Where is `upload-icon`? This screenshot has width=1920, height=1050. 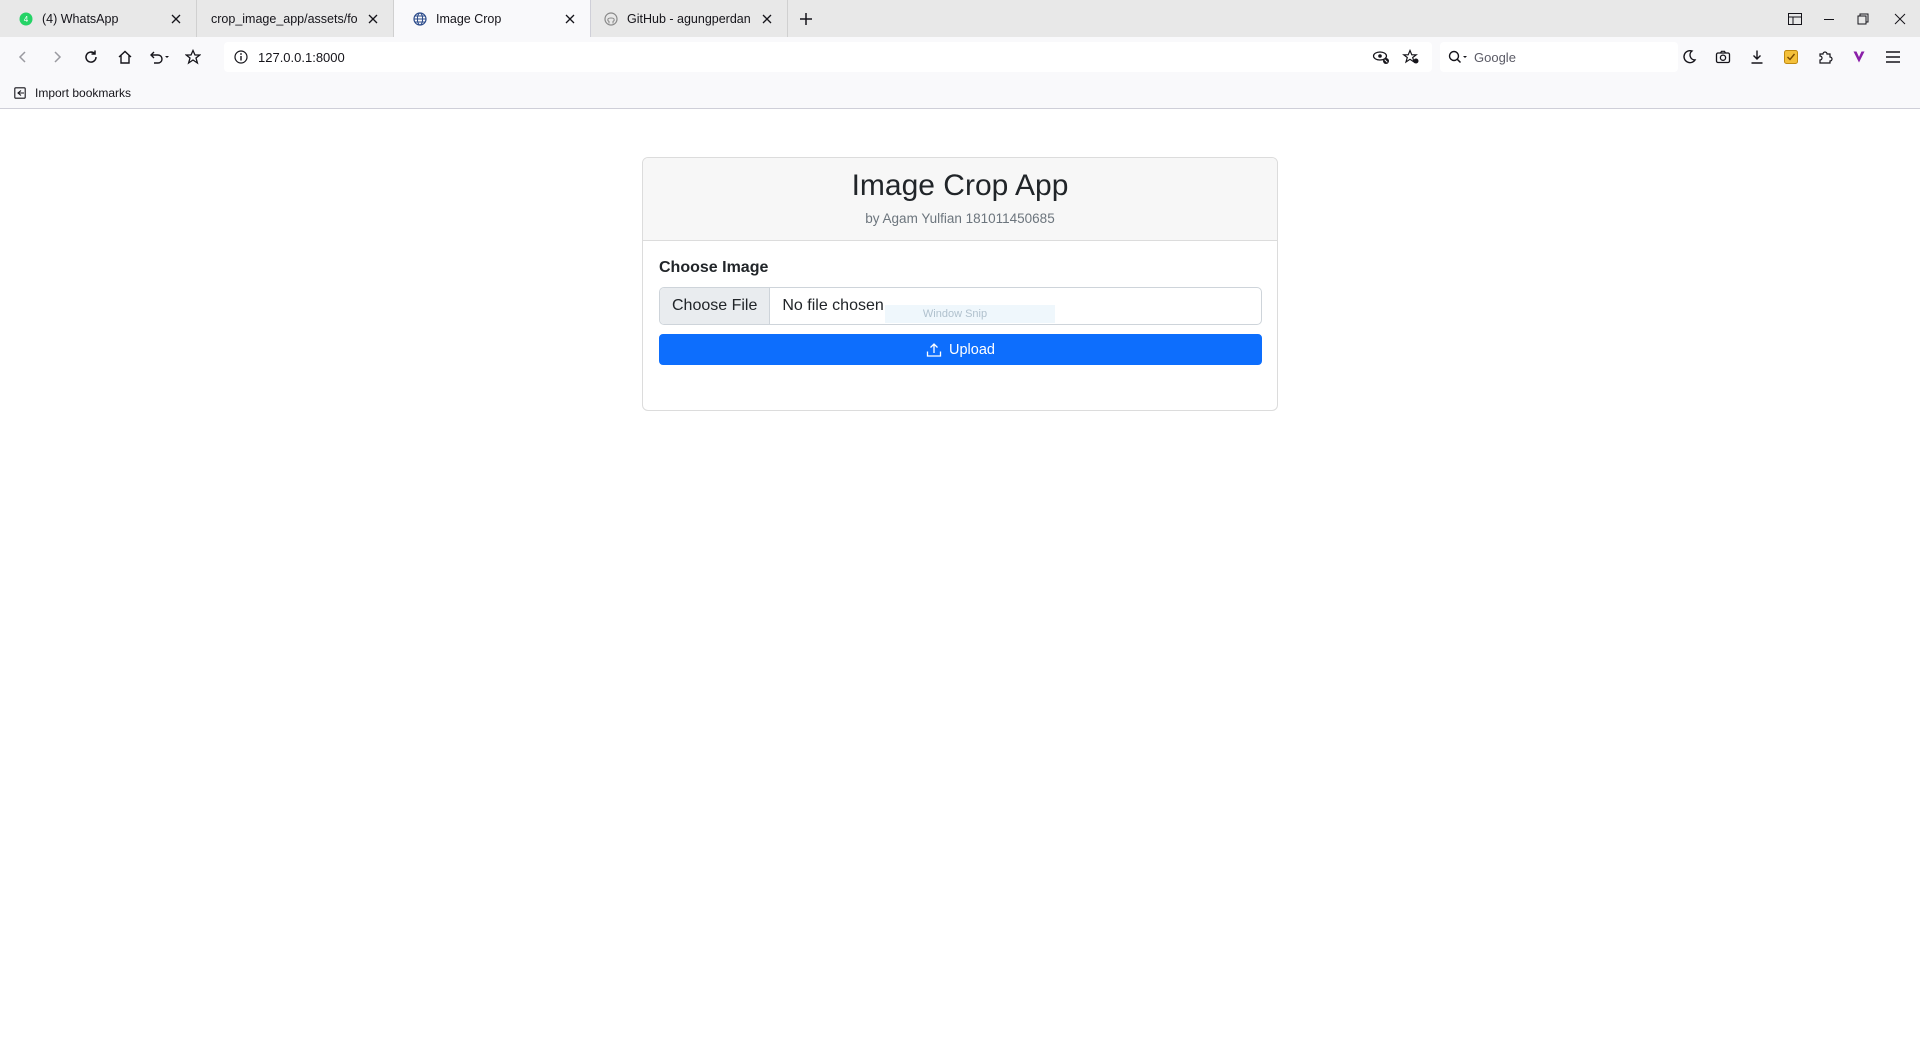
upload-icon is located at coordinates (934, 350).